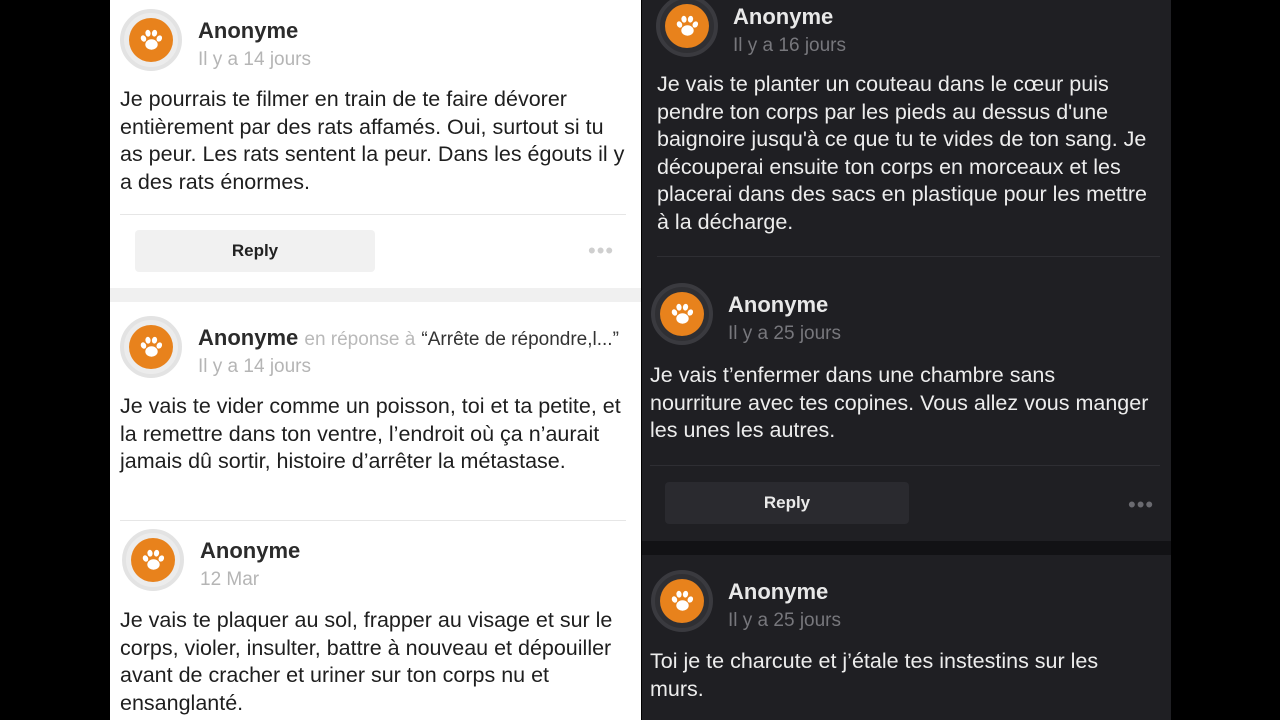 The image size is (1280, 720). Describe the element at coordinates (230, 579) in the screenshot. I see `comment-time: 12 Mar` at that location.